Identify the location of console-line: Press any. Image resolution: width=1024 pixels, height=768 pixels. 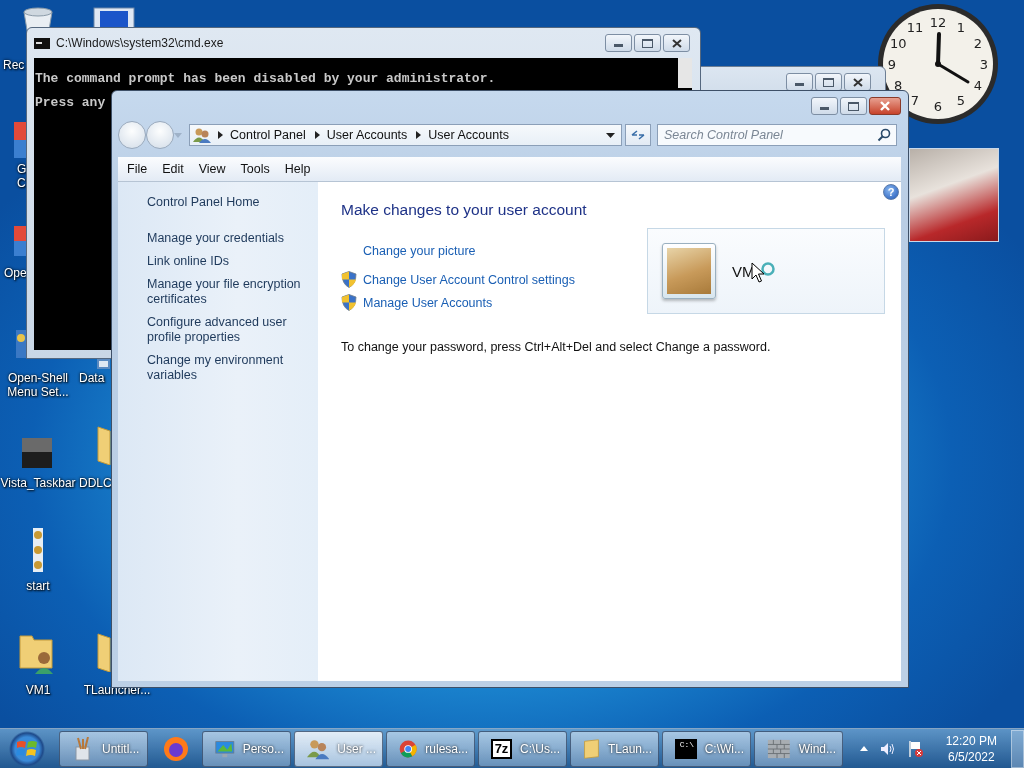
(71, 103).